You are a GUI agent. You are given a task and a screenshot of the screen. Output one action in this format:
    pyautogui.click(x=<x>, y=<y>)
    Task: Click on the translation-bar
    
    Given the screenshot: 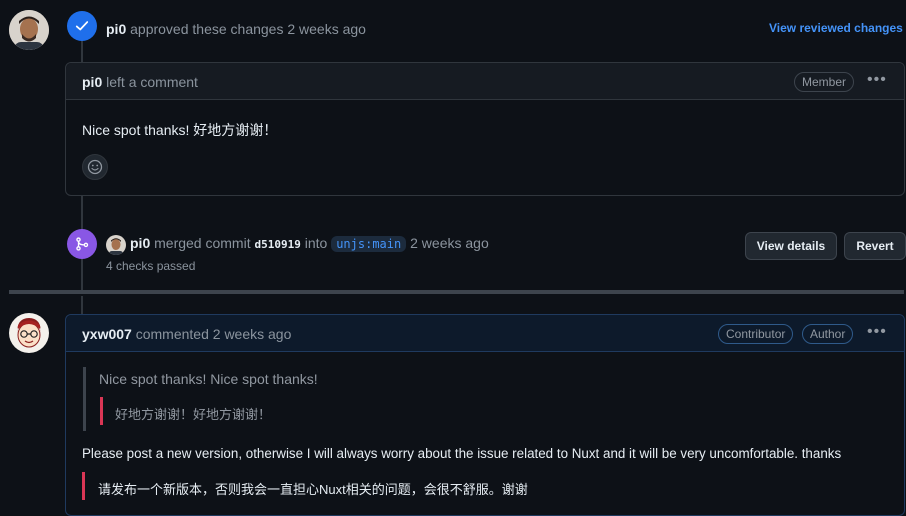 What is the action you would take?
    pyautogui.click(x=83, y=486)
    